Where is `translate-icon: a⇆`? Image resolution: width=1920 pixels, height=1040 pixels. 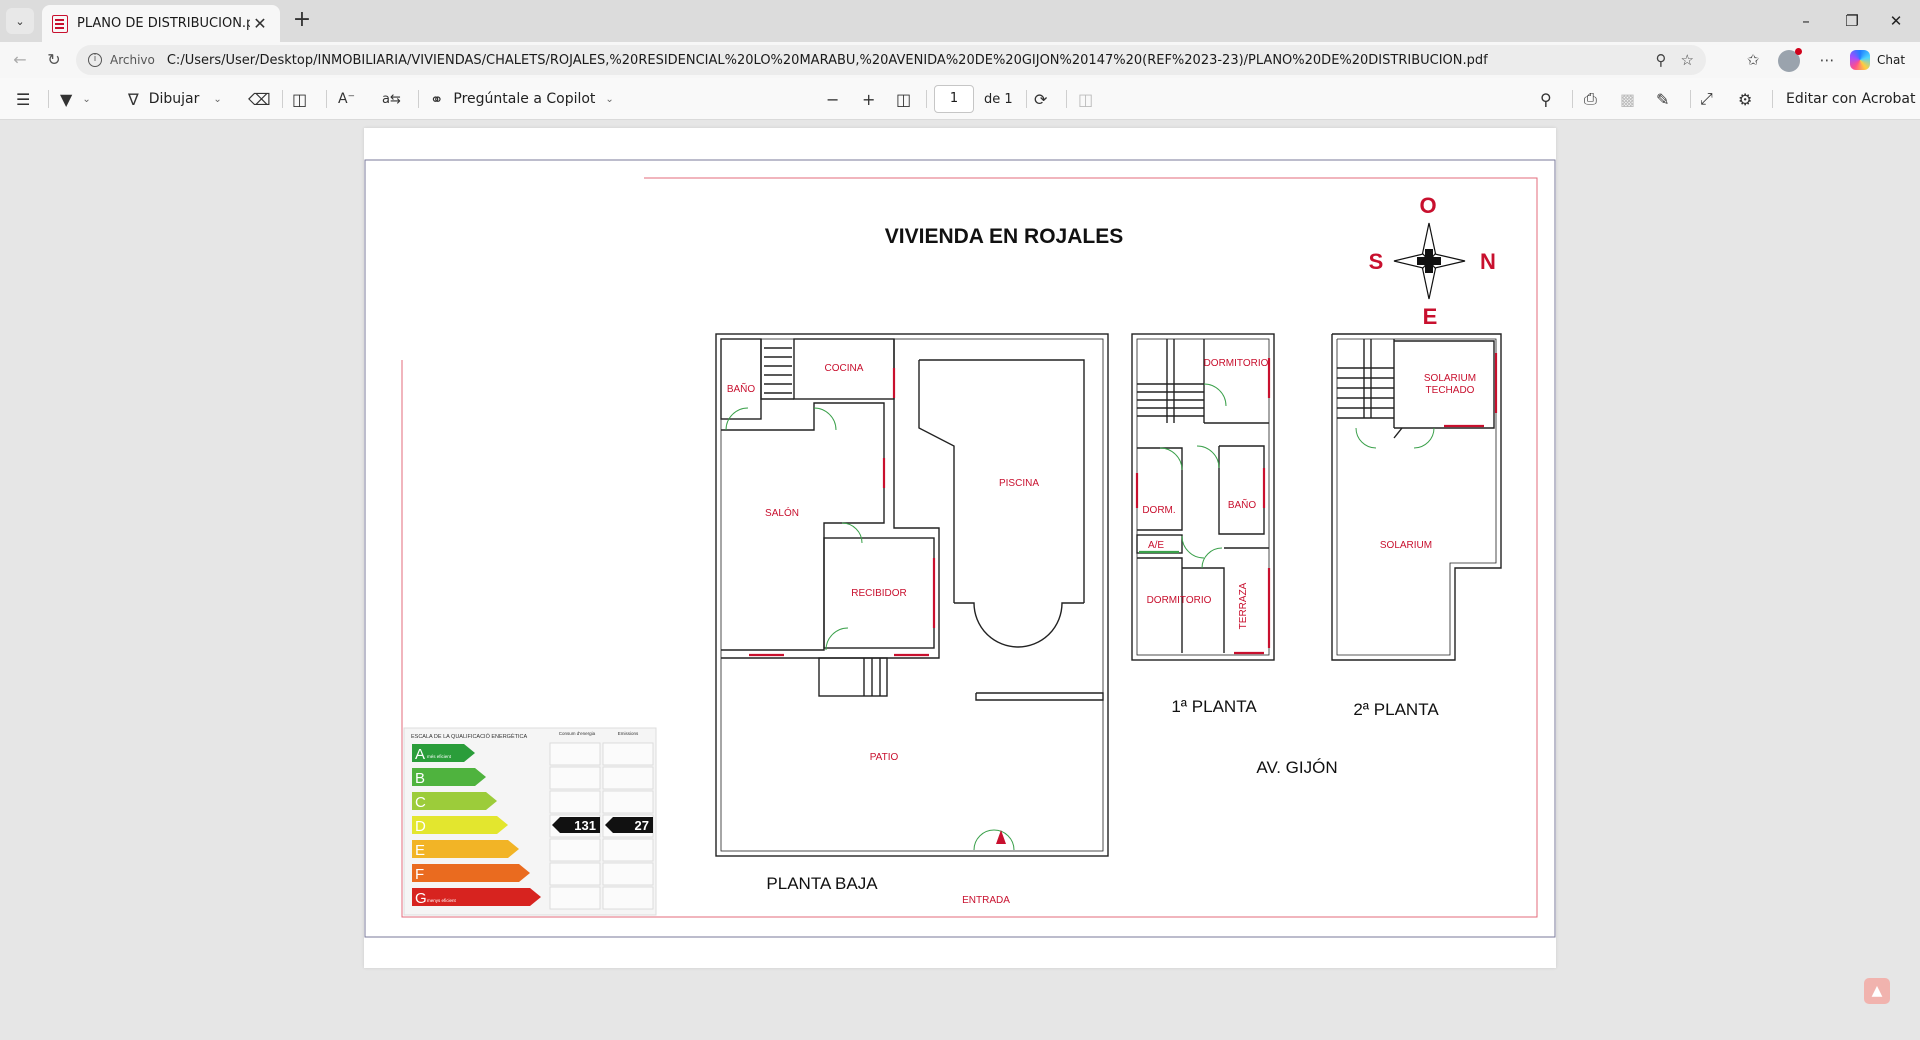 translate-icon: a⇆ is located at coordinates (391, 99).